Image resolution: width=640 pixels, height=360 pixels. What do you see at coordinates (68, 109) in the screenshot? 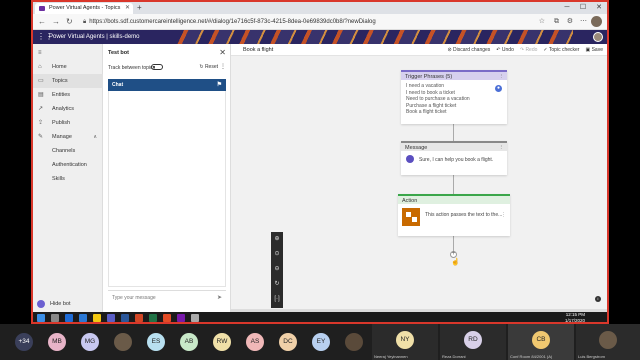
I see `nav-item-analytics: ↗ Analytics` at bounding box center [68, 109].